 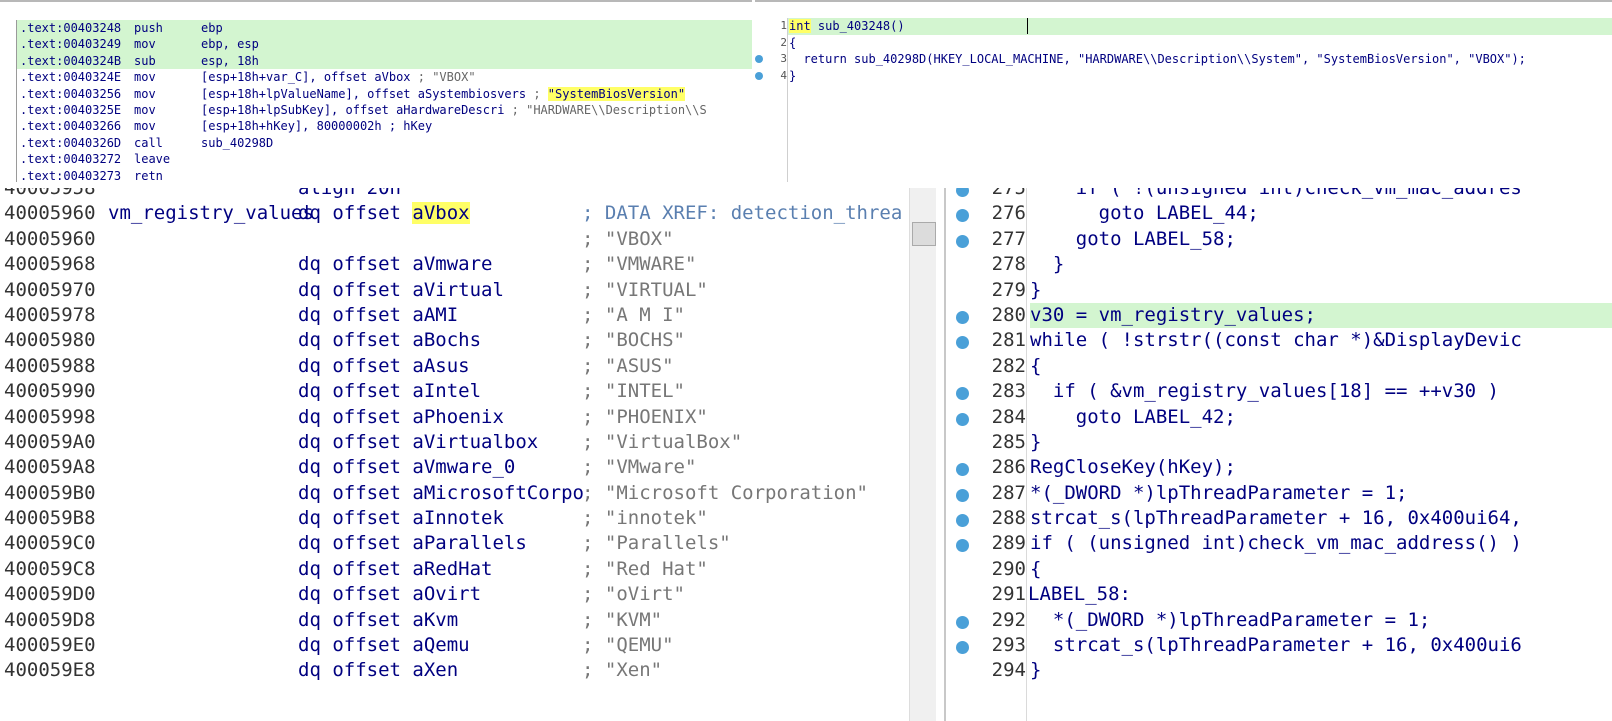 What do you see at coordinates (470, 239) in the screenshot?
I see `data-row: 40005960 ; "VBOX"` at bounding box center [470, 239].